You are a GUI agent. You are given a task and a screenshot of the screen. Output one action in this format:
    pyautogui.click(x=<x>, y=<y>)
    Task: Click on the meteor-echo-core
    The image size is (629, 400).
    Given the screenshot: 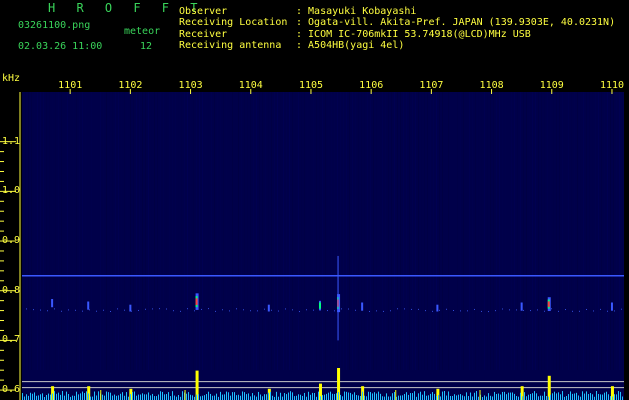 What is the action you would take?
    pyautogui.click(x=197, y=301)
    